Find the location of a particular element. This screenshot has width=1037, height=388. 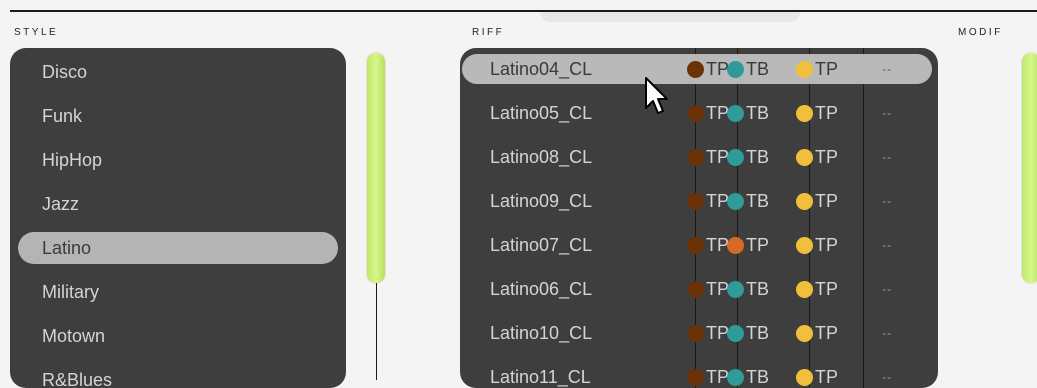

style-item-hiphop: HipHop is located at coordinates (178, 160).